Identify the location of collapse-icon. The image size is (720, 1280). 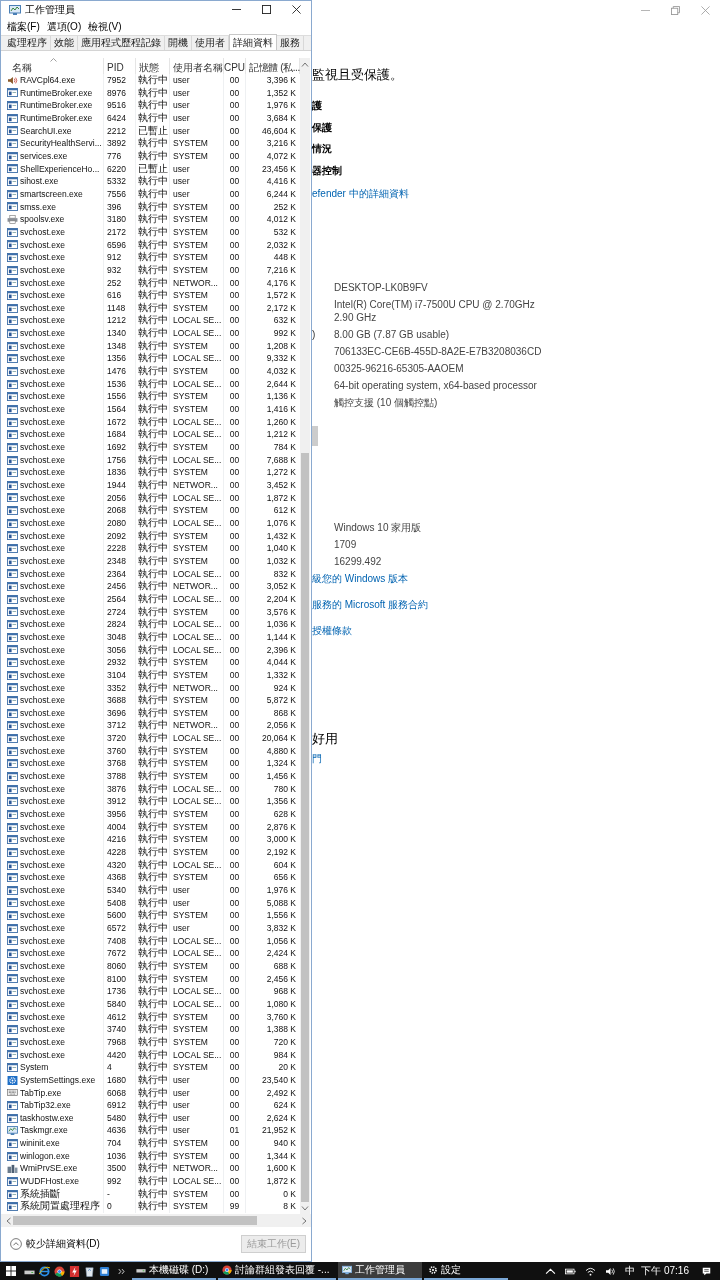
(16, 1244).